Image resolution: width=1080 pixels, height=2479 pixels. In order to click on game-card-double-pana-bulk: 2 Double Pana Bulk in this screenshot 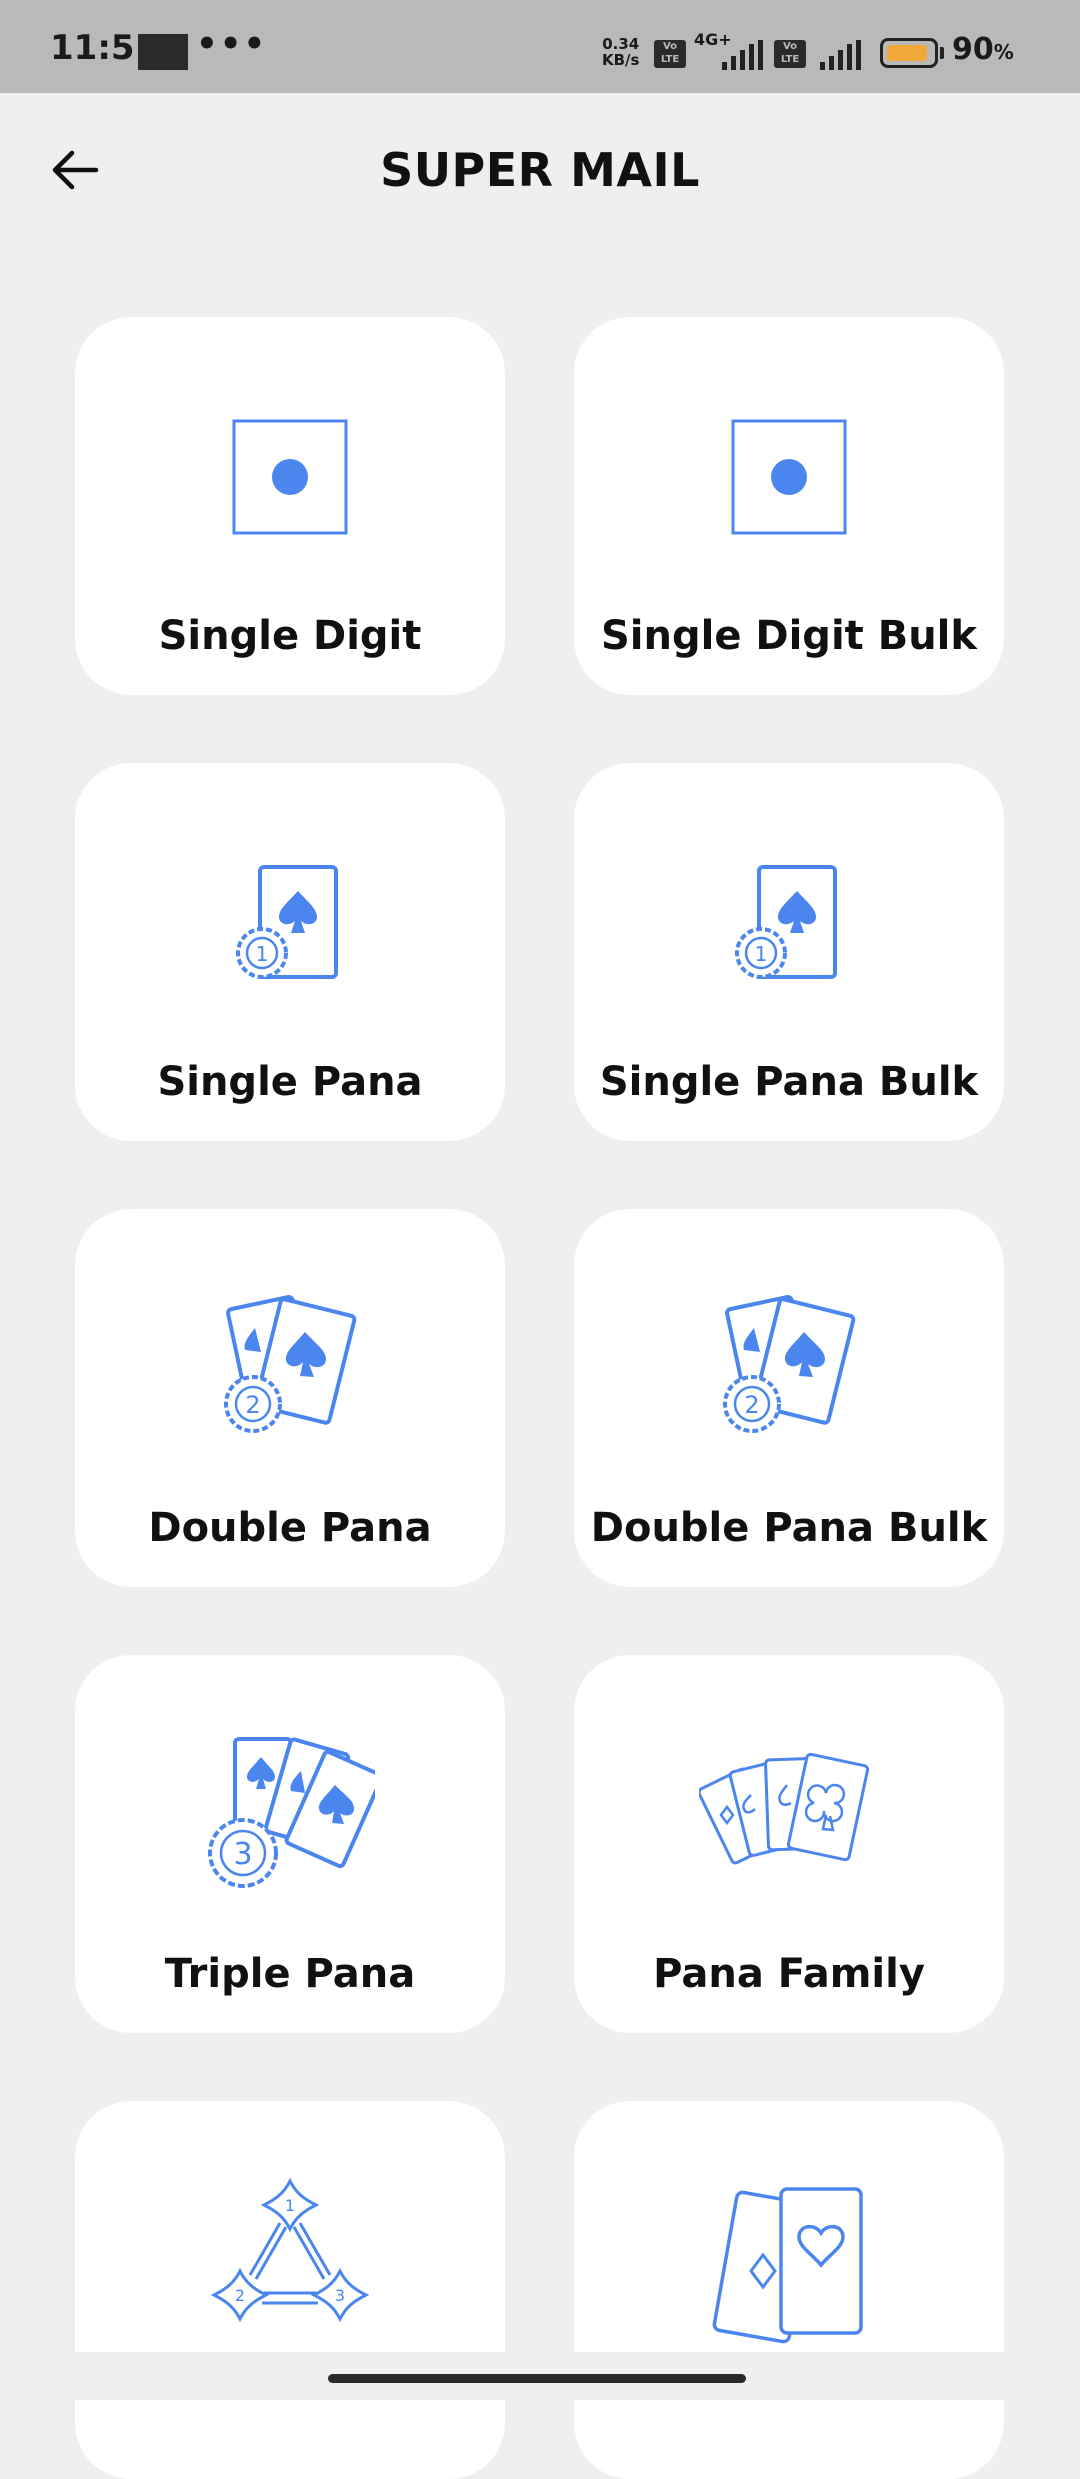, I will do `click(789, 1398)`.